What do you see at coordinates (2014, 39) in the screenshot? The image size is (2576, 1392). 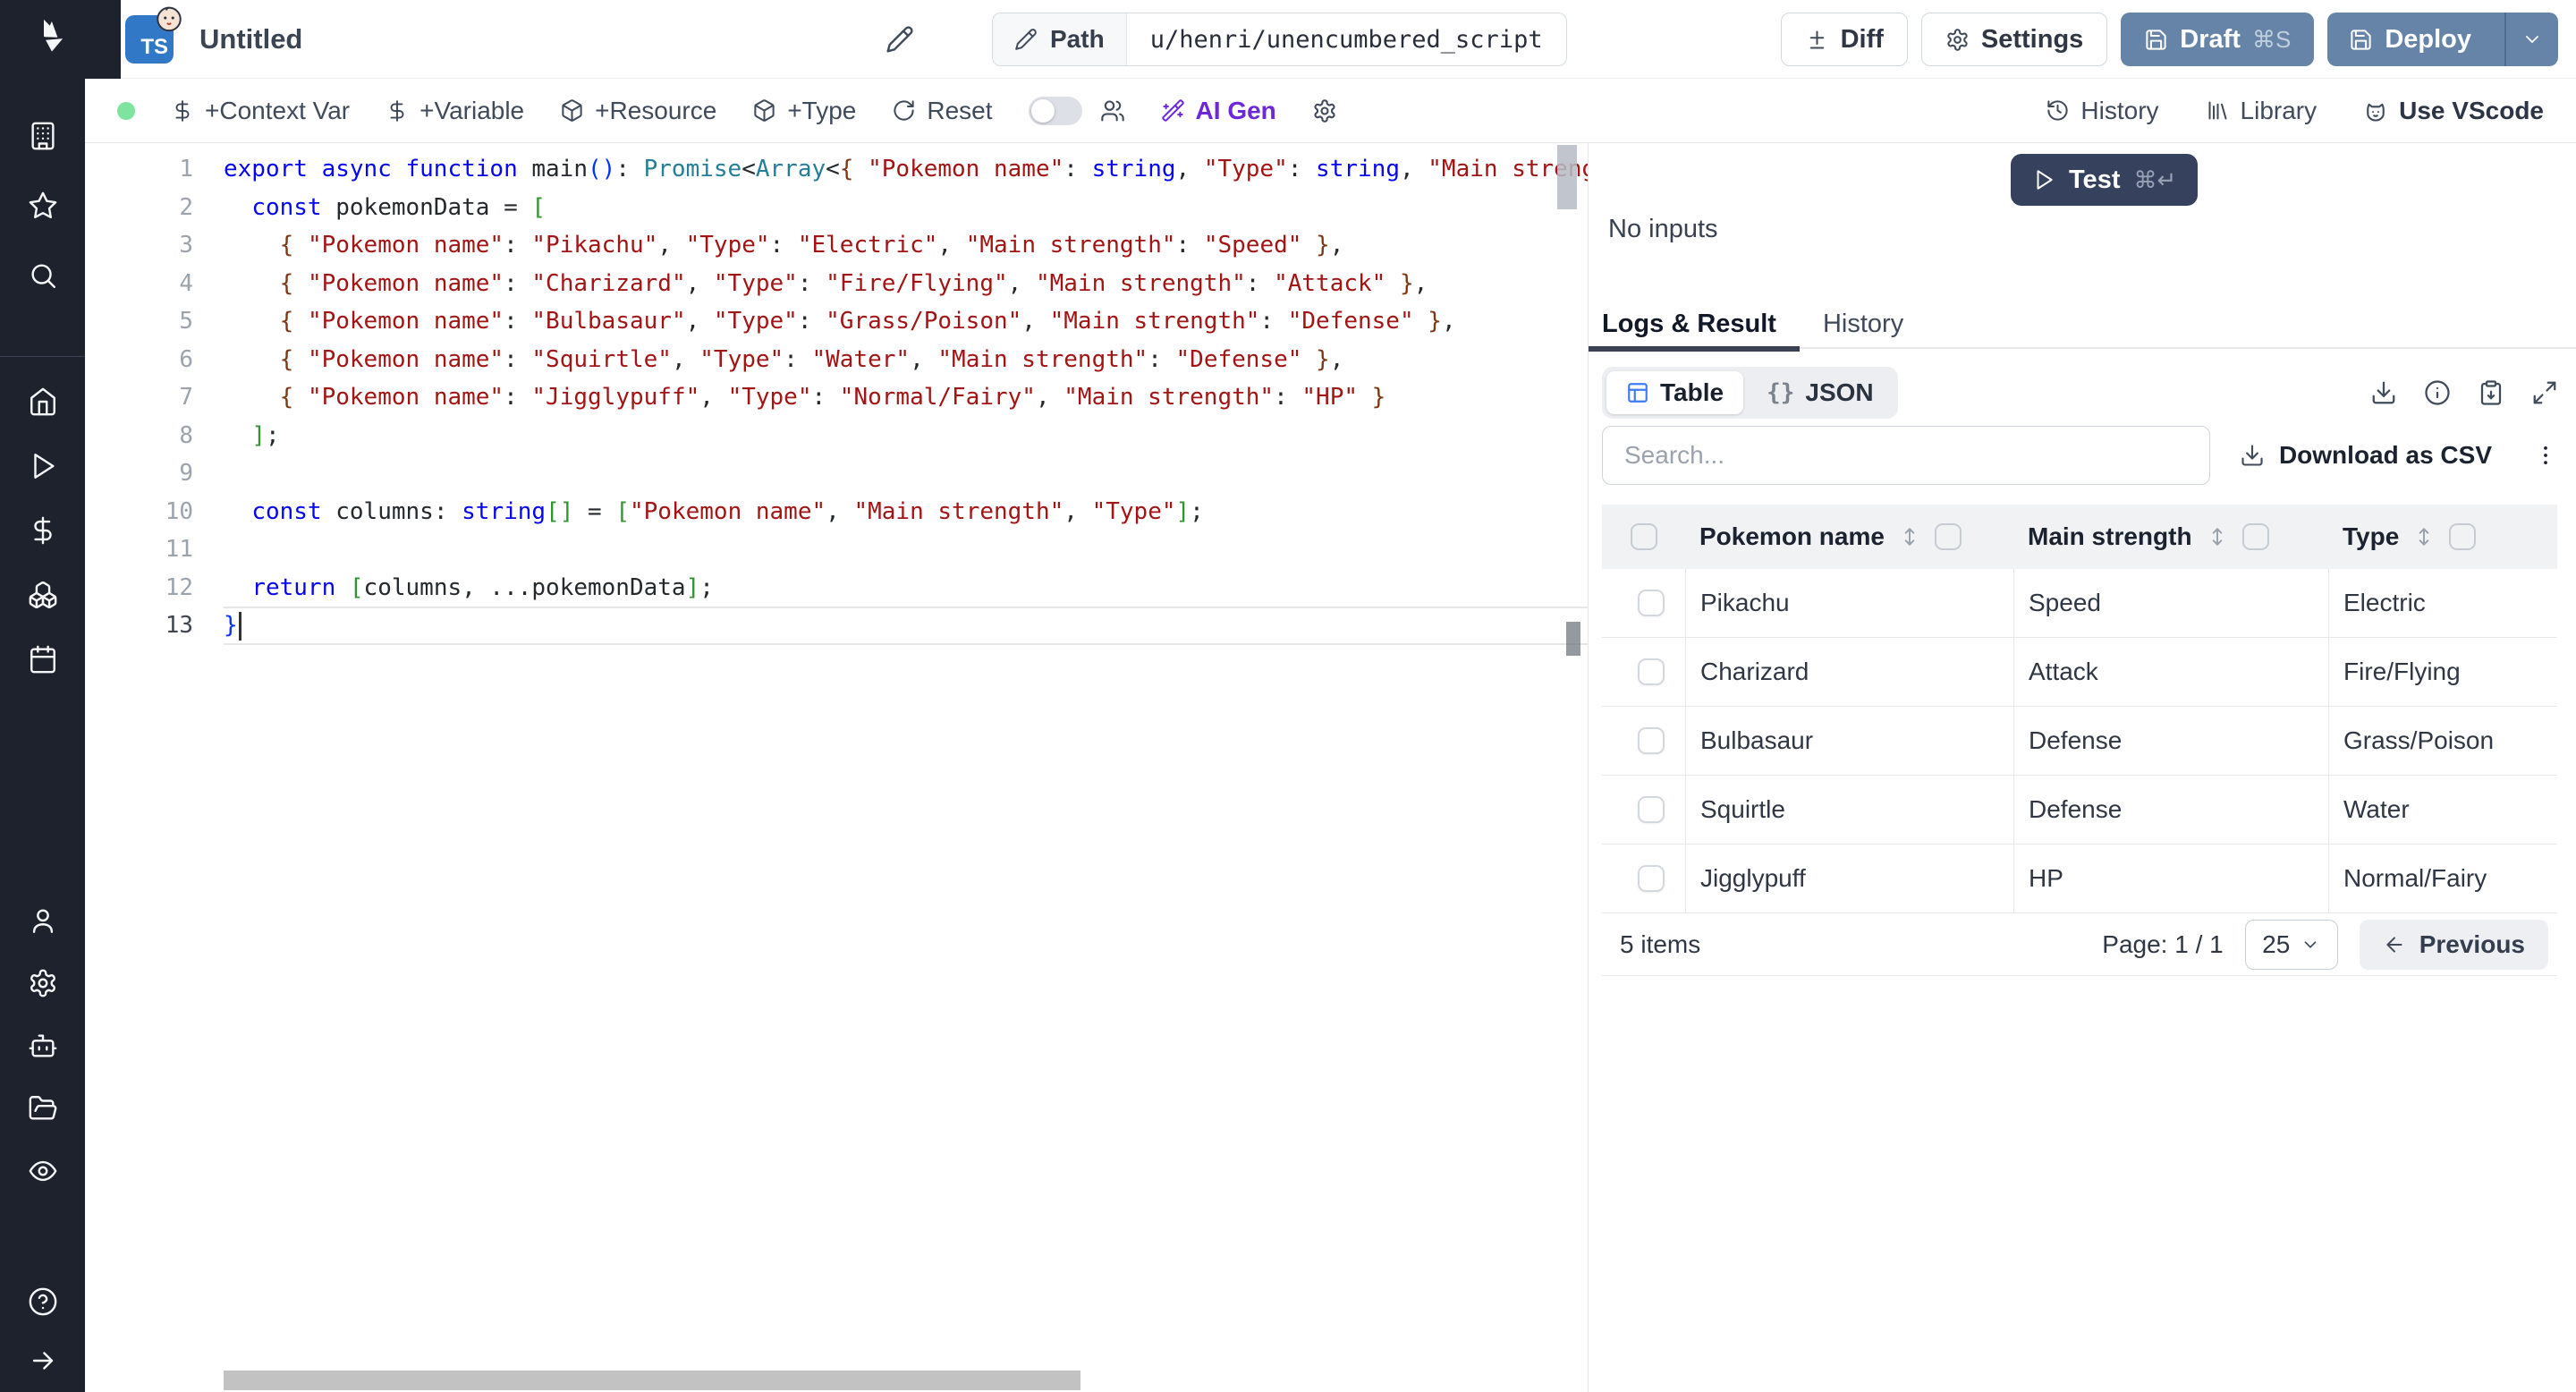 I see `settings-button: Settings` at bounding box center [2014, 39].